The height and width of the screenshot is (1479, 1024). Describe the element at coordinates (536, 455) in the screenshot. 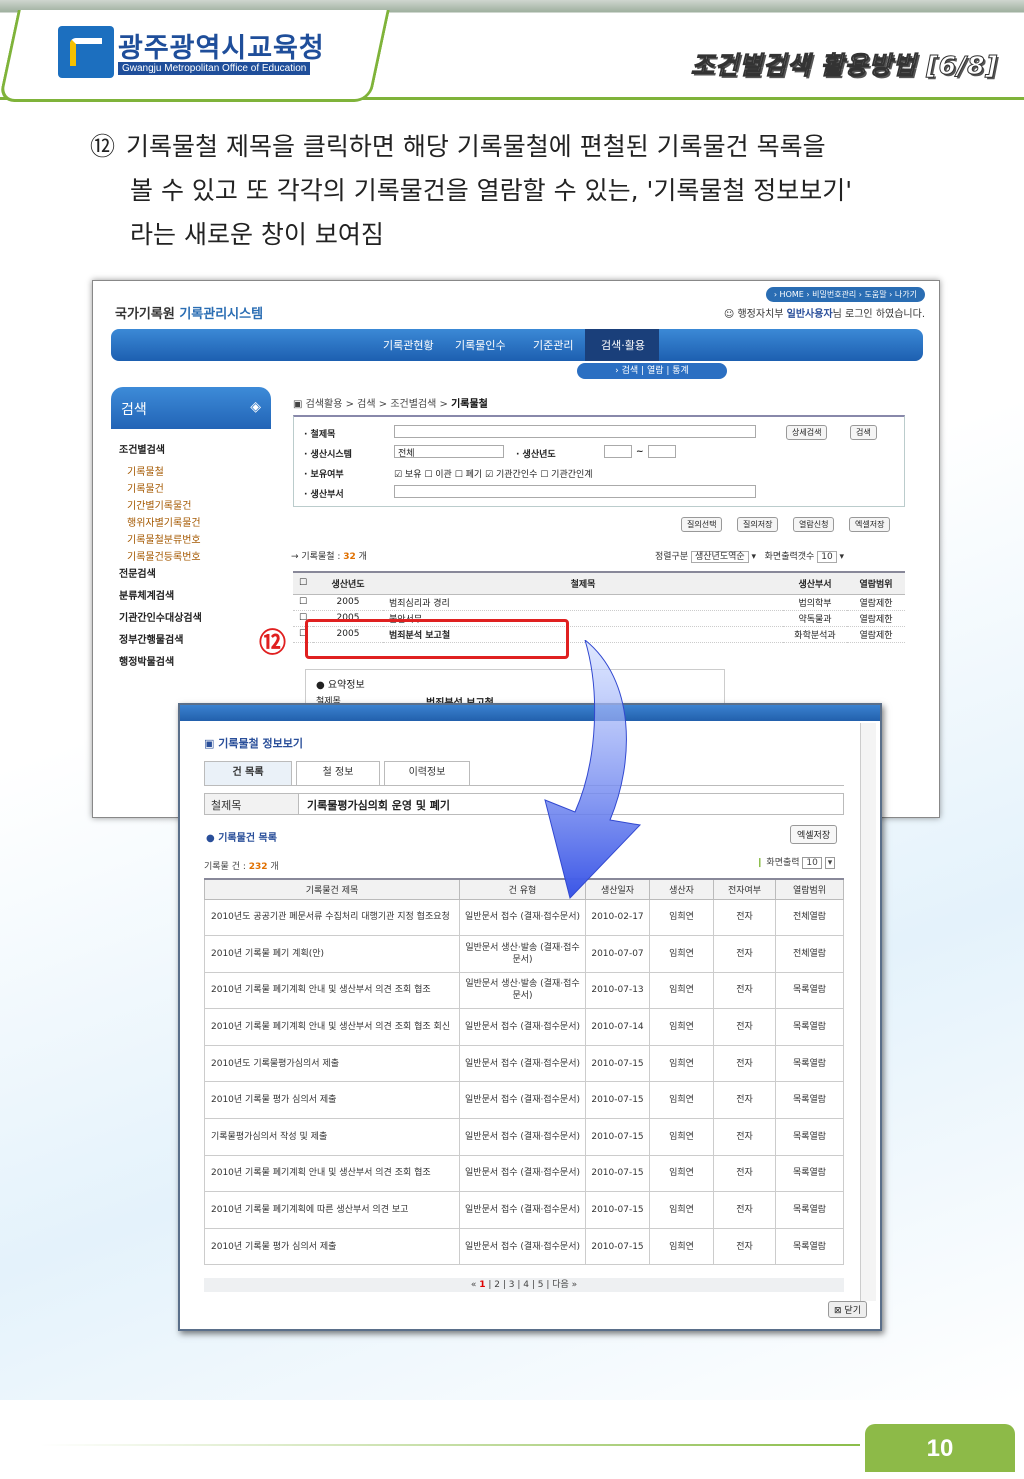

I see `year-label: · 생산년도` at that location.